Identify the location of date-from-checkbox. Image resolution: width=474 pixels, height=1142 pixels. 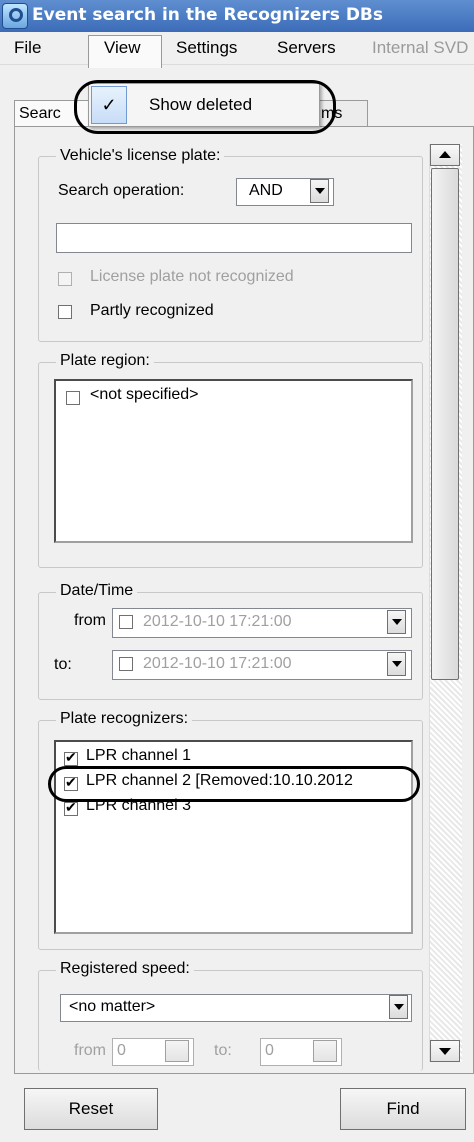
(126, 622).